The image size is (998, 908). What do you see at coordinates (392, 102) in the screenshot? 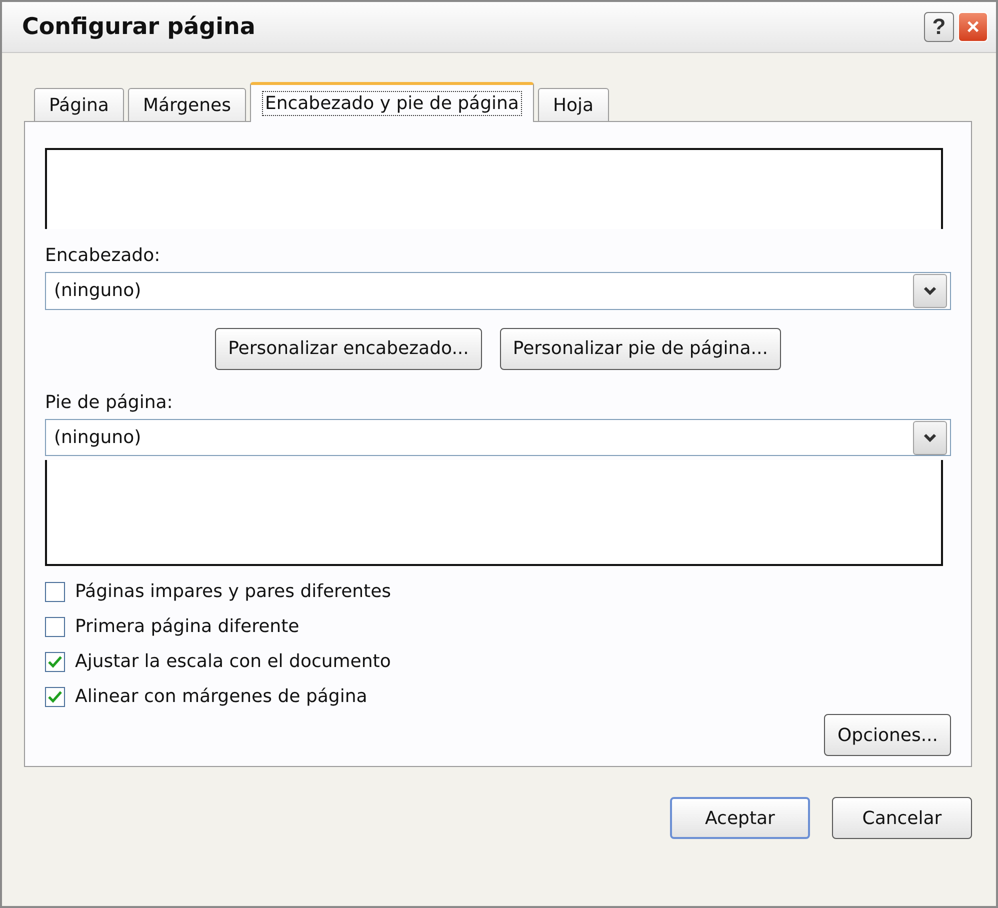
I see `tab: Encabezado y pie de página` at bounding box center [392, 102].